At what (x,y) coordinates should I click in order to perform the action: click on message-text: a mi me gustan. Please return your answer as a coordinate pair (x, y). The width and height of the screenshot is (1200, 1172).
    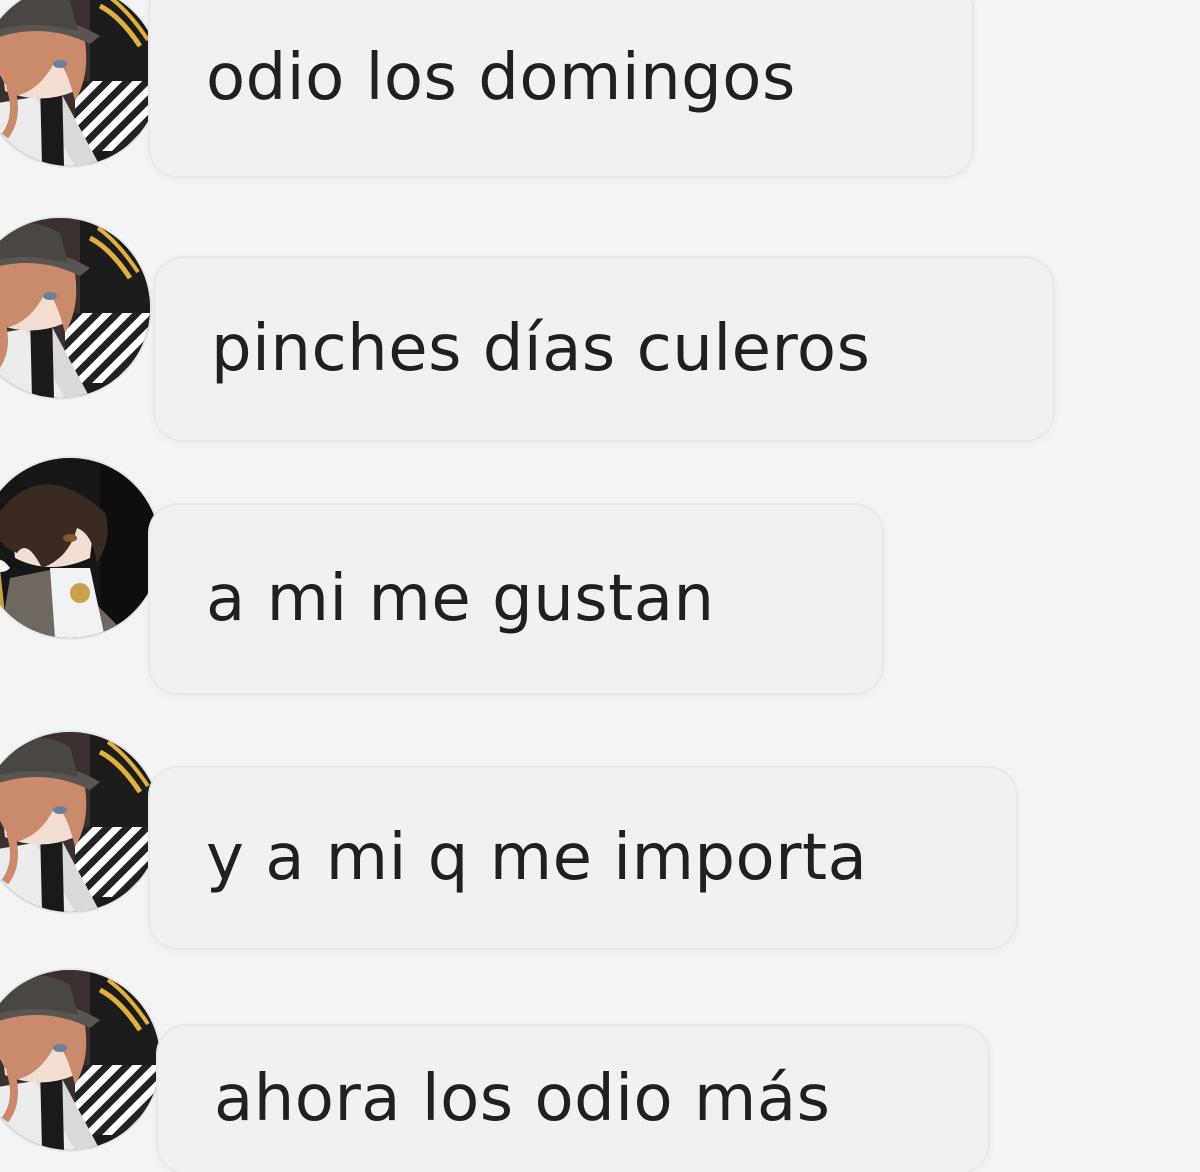
    Looking at the image, I should click on (460, 599).